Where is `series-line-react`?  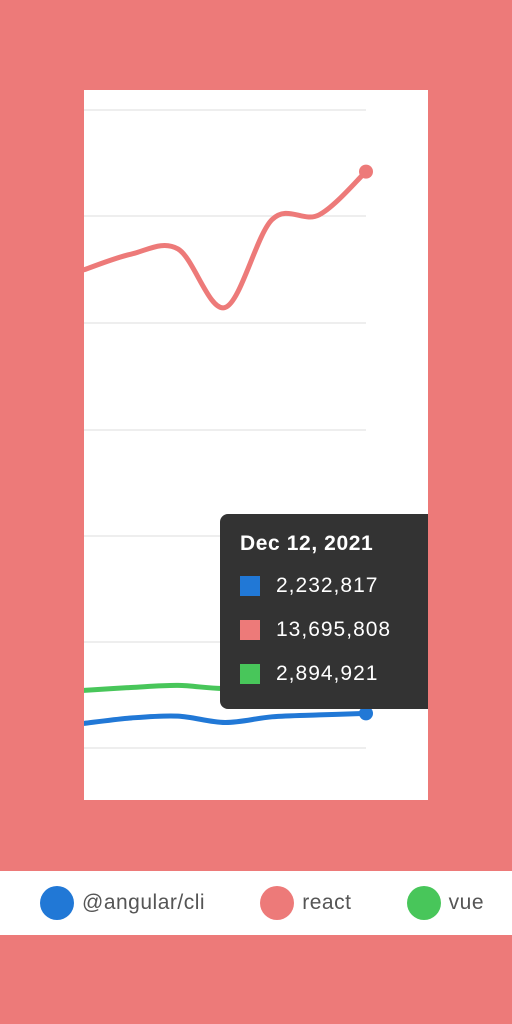 series-line-react is located at coordinates (226, 240).